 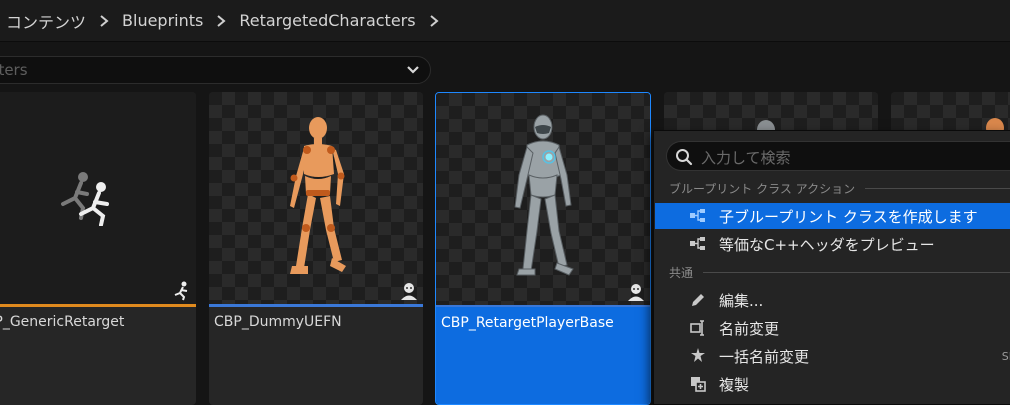 I want to click on bulk-rename-icon, so click(x=698, y=356).